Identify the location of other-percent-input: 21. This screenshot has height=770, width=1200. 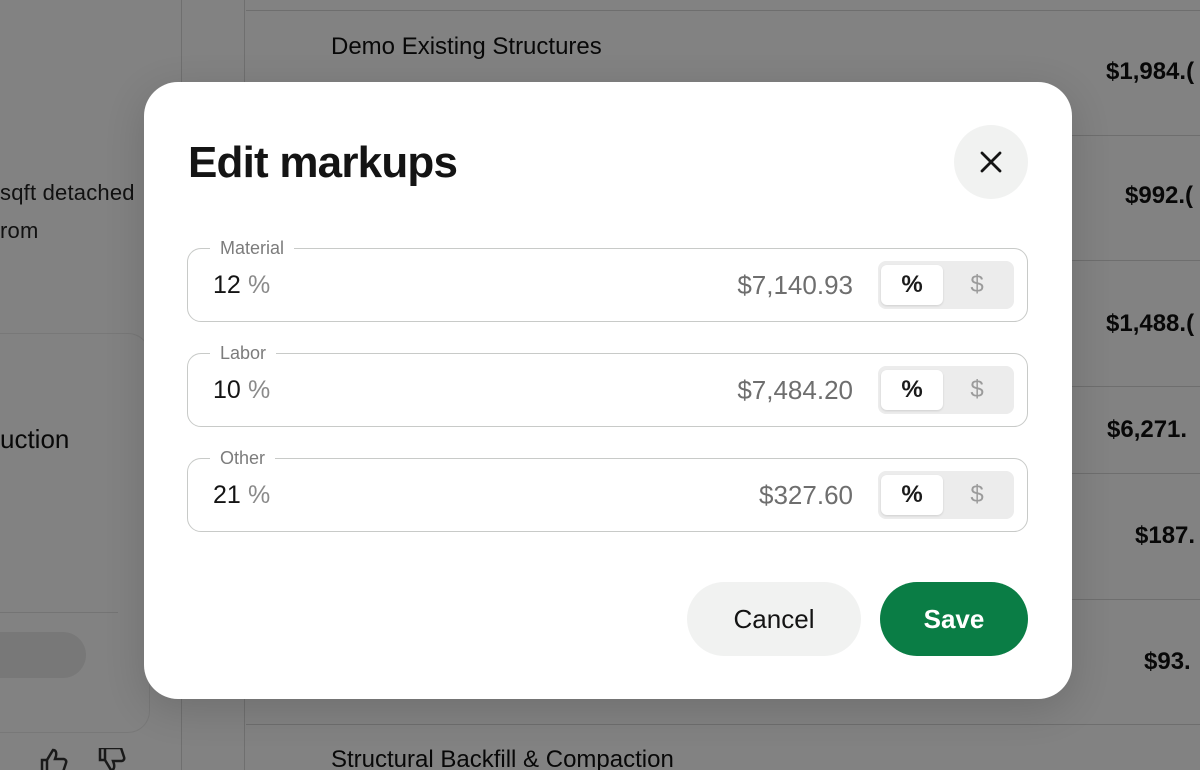
(227, 495).